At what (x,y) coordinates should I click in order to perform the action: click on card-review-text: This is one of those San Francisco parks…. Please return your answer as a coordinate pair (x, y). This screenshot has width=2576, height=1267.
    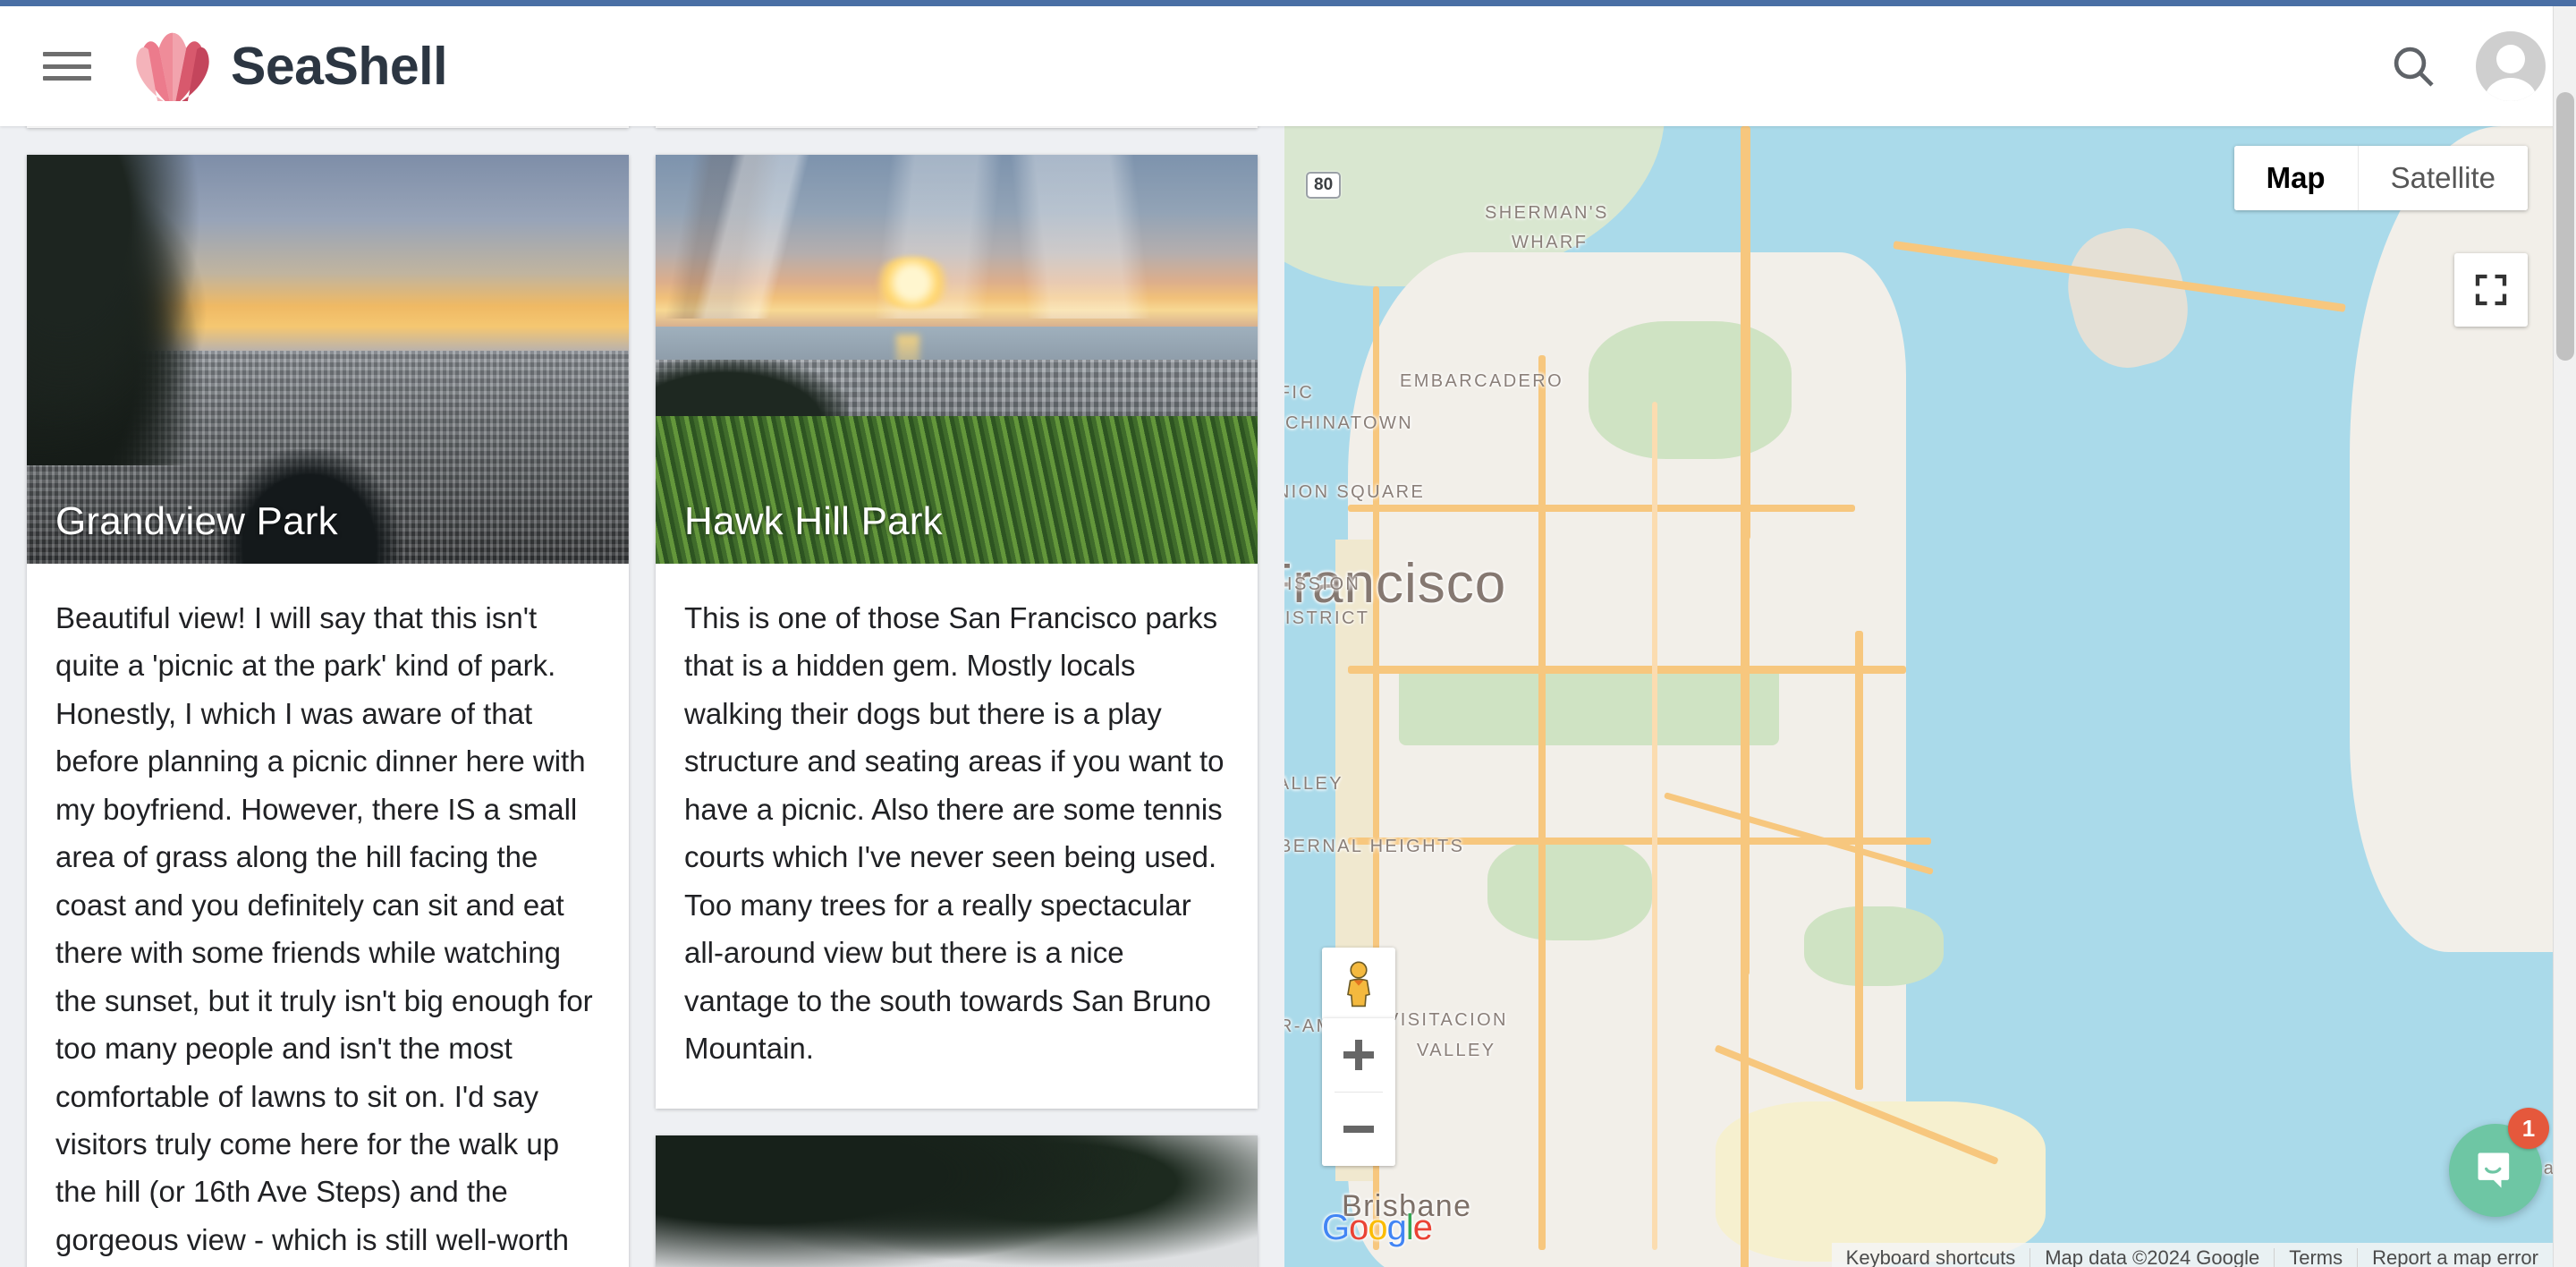
    Looking at the image, I should click on (954, 833).